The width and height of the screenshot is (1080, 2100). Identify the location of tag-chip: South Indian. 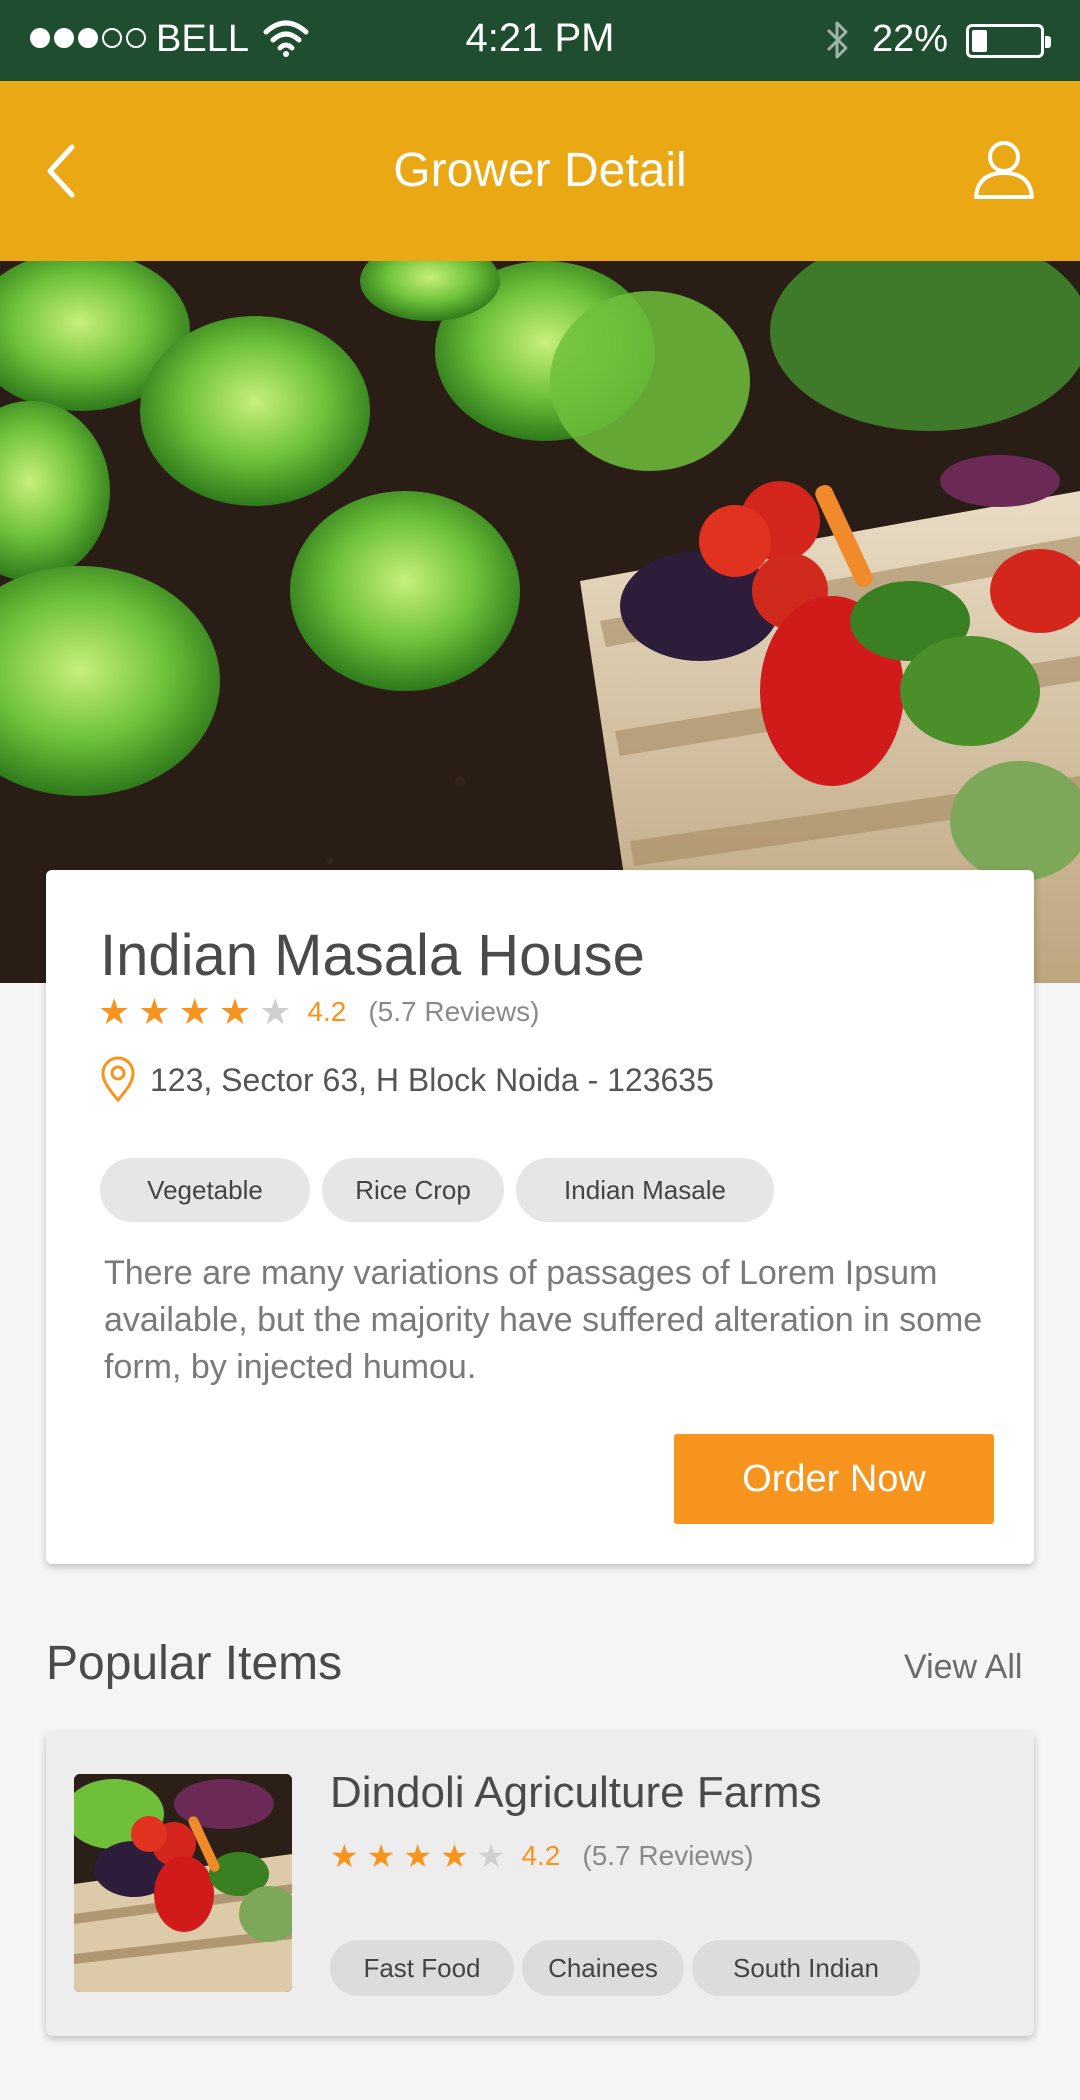
(806, 1968).